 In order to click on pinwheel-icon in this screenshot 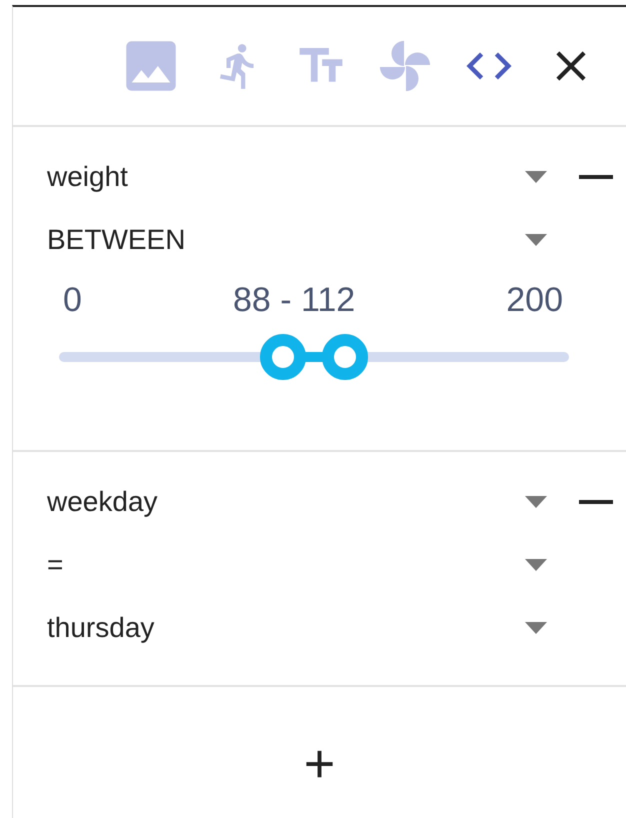, I will do `click(405, 66)`.